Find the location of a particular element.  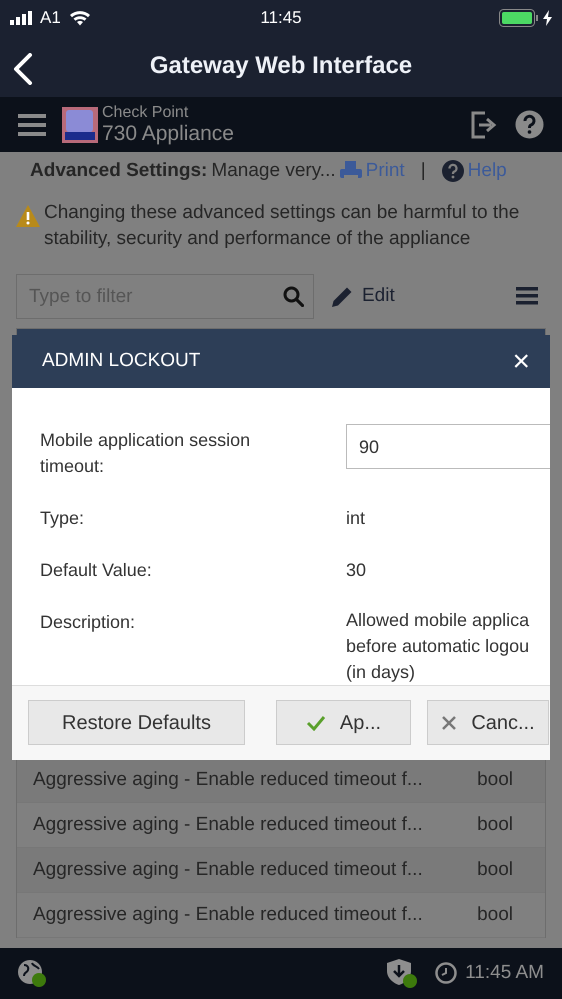

close-button: × is located at coordinates (521, 361).